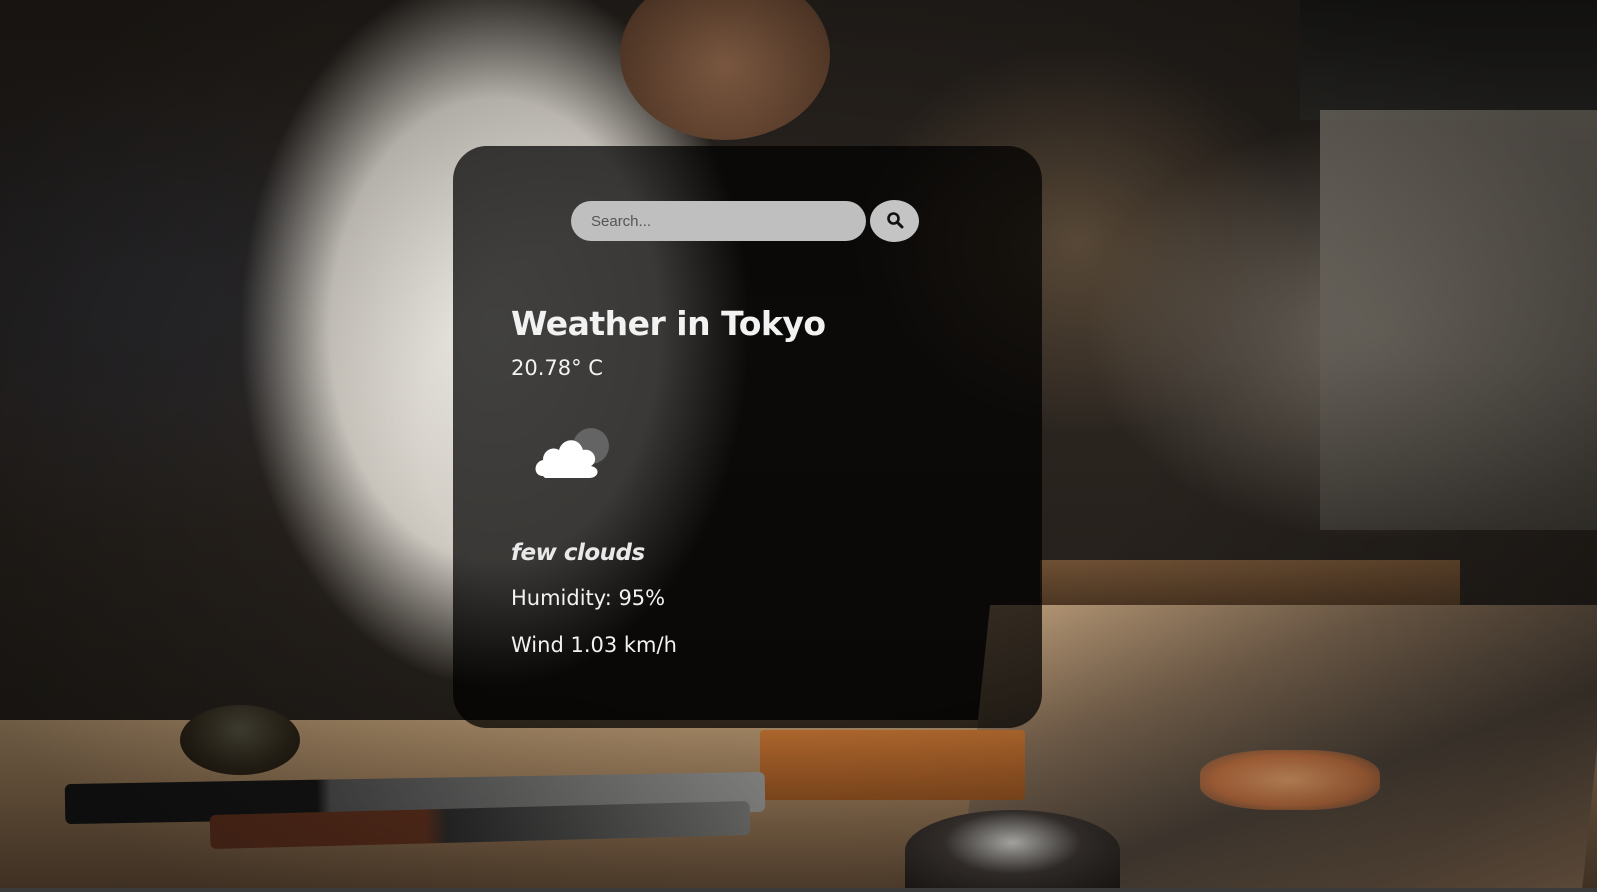 The image size is (1597, 892). What do you see at coordinates (718, 221) in the screenshot?
I see `search-input` at bounding box center [718, 221].